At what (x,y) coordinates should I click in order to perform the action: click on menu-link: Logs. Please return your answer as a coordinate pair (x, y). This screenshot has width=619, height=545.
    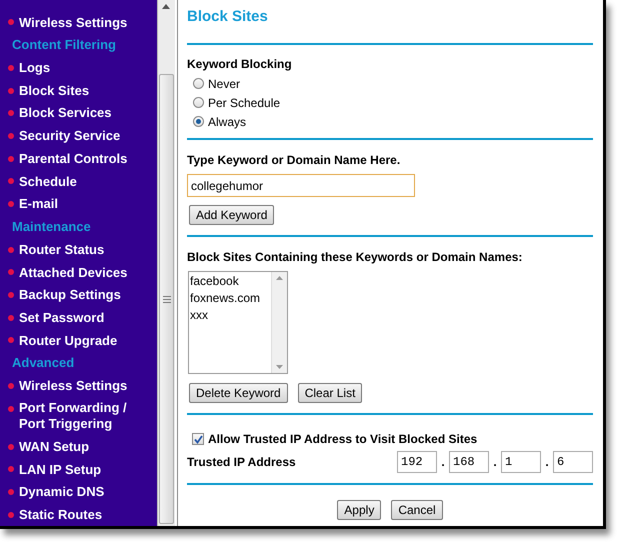
    Looking at the image, I should click on (84, 68).